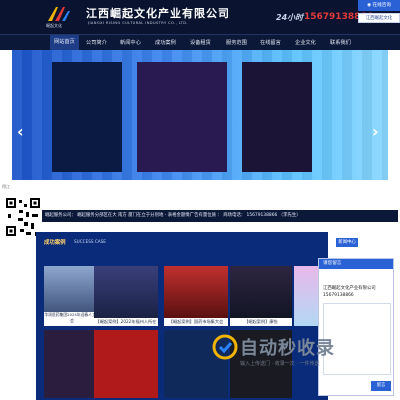 This screenshot has width=400, height=400. What do you see at coordinates (126, 322) in the screenshot?
I see `case-caption: 【崛起案例】2022年福州人所在阅读` at bounding box center [126, 322].